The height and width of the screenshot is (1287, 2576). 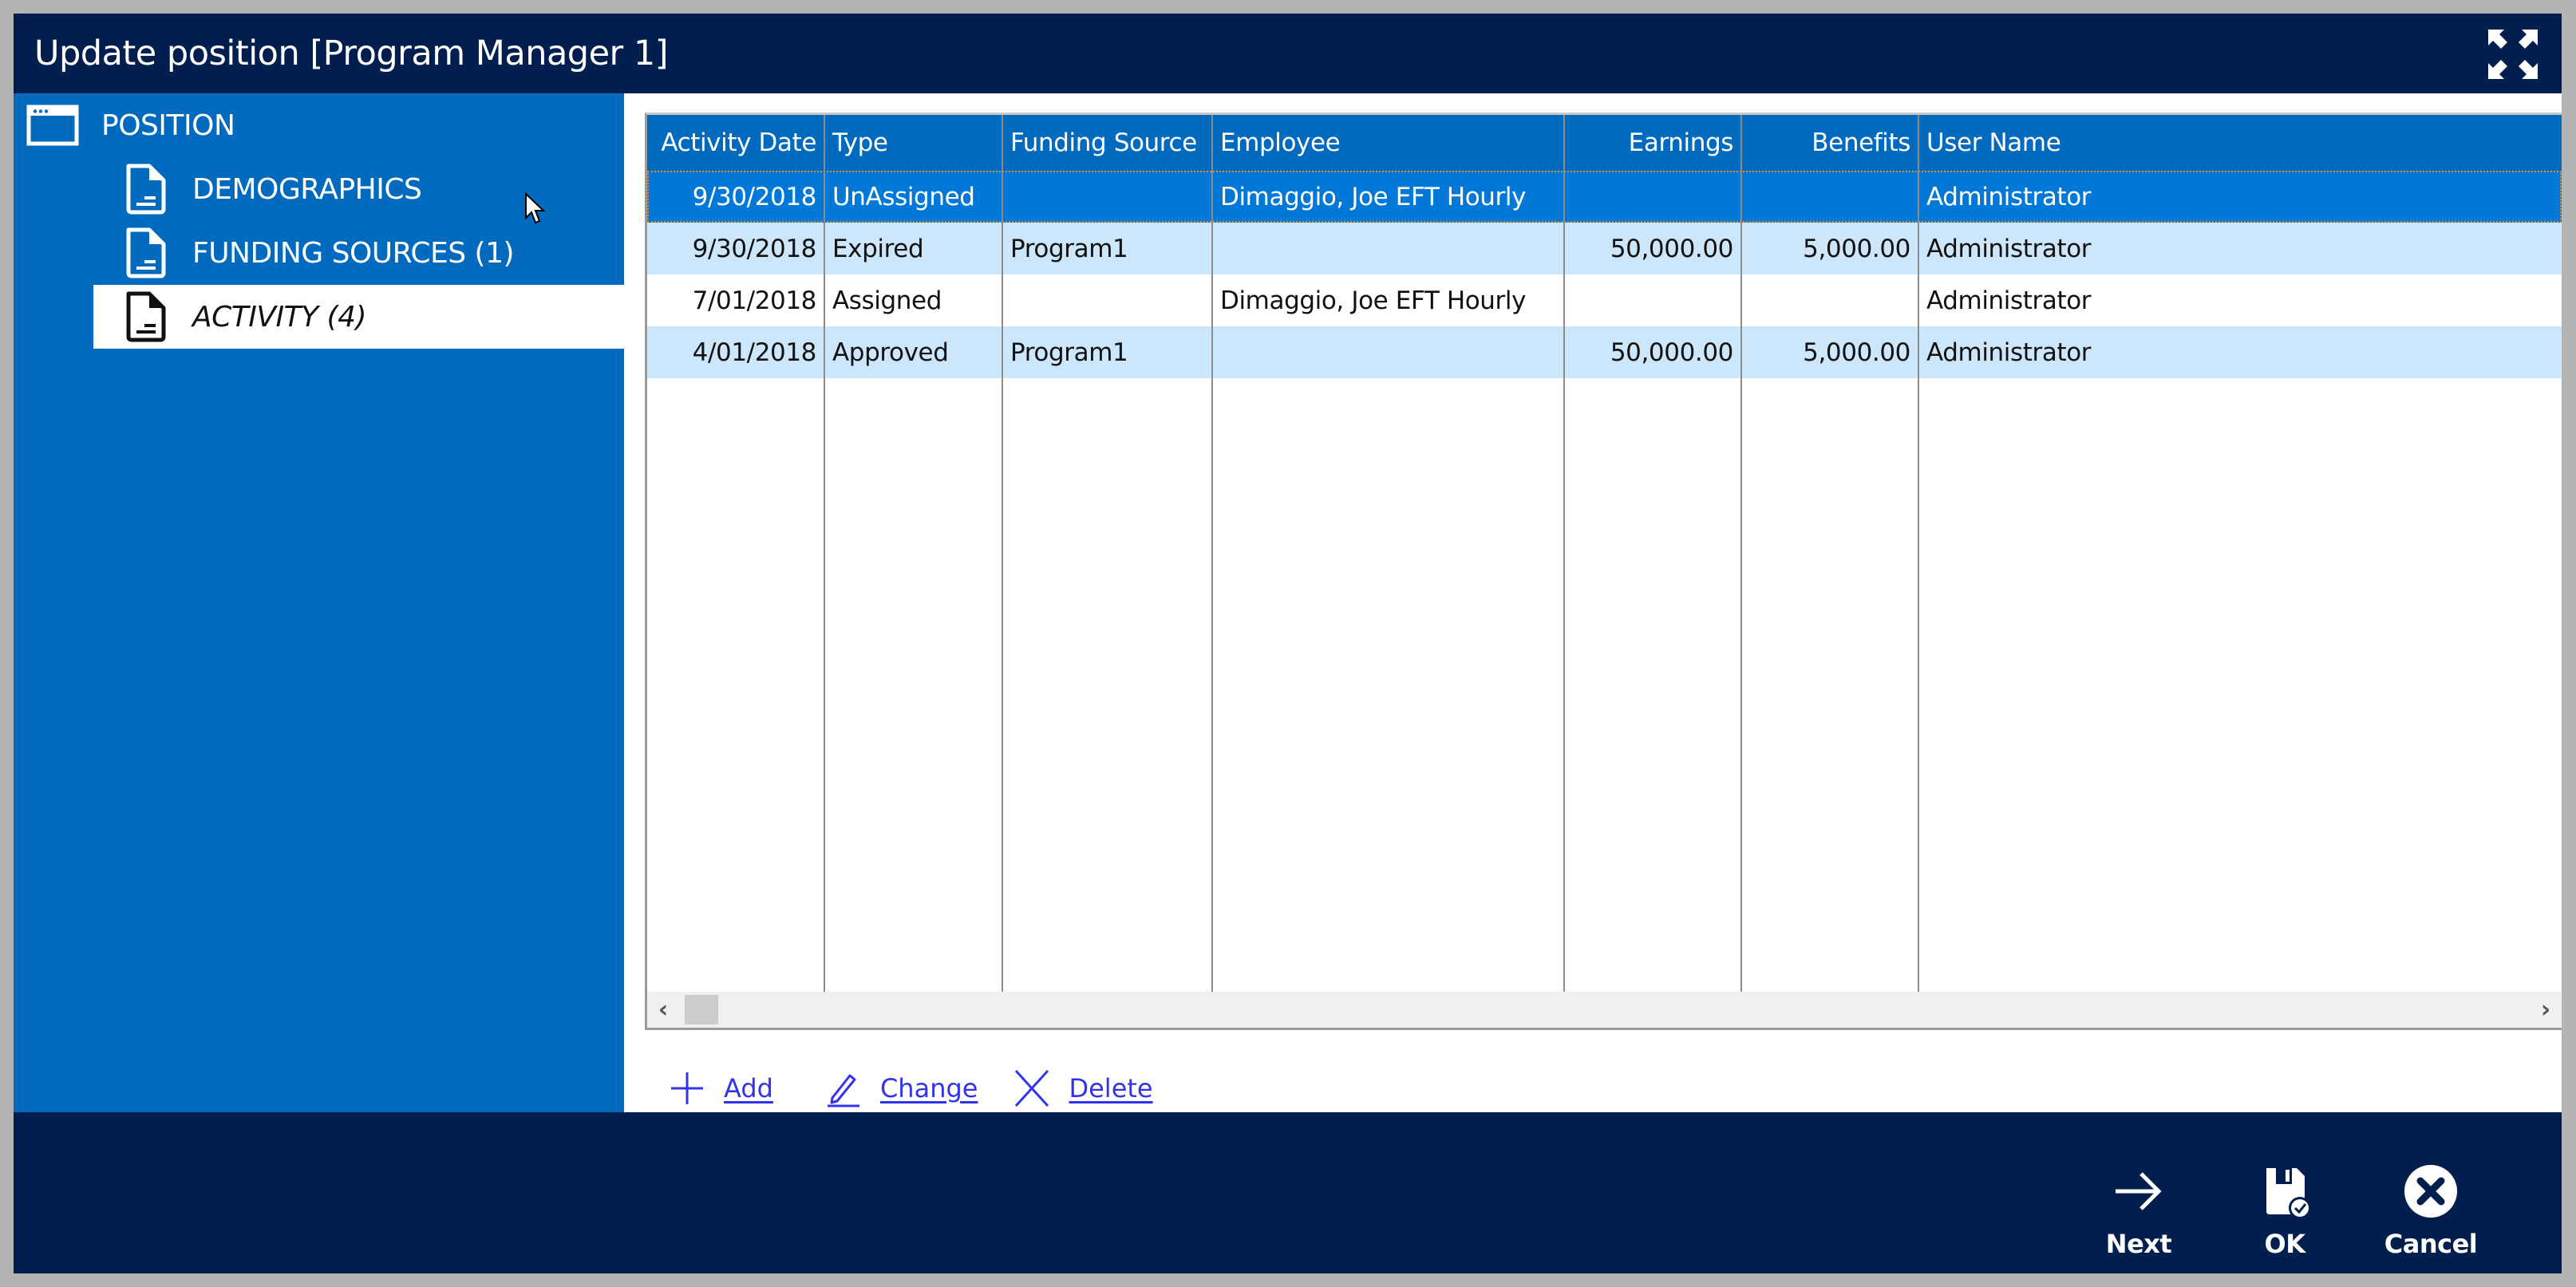 I want to click on delete-label: Delete, so click(x=1111, y=1088).